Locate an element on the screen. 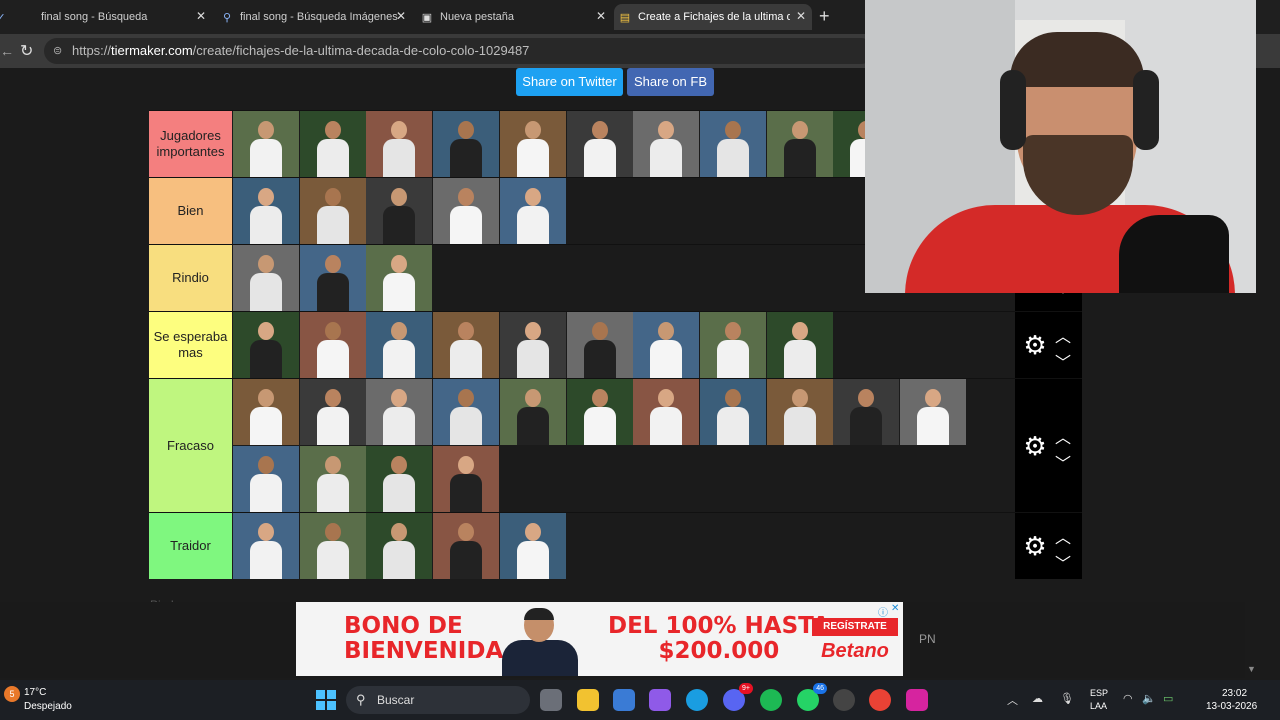  battery-icon: ▭ is located at coordinates (1168, 698).